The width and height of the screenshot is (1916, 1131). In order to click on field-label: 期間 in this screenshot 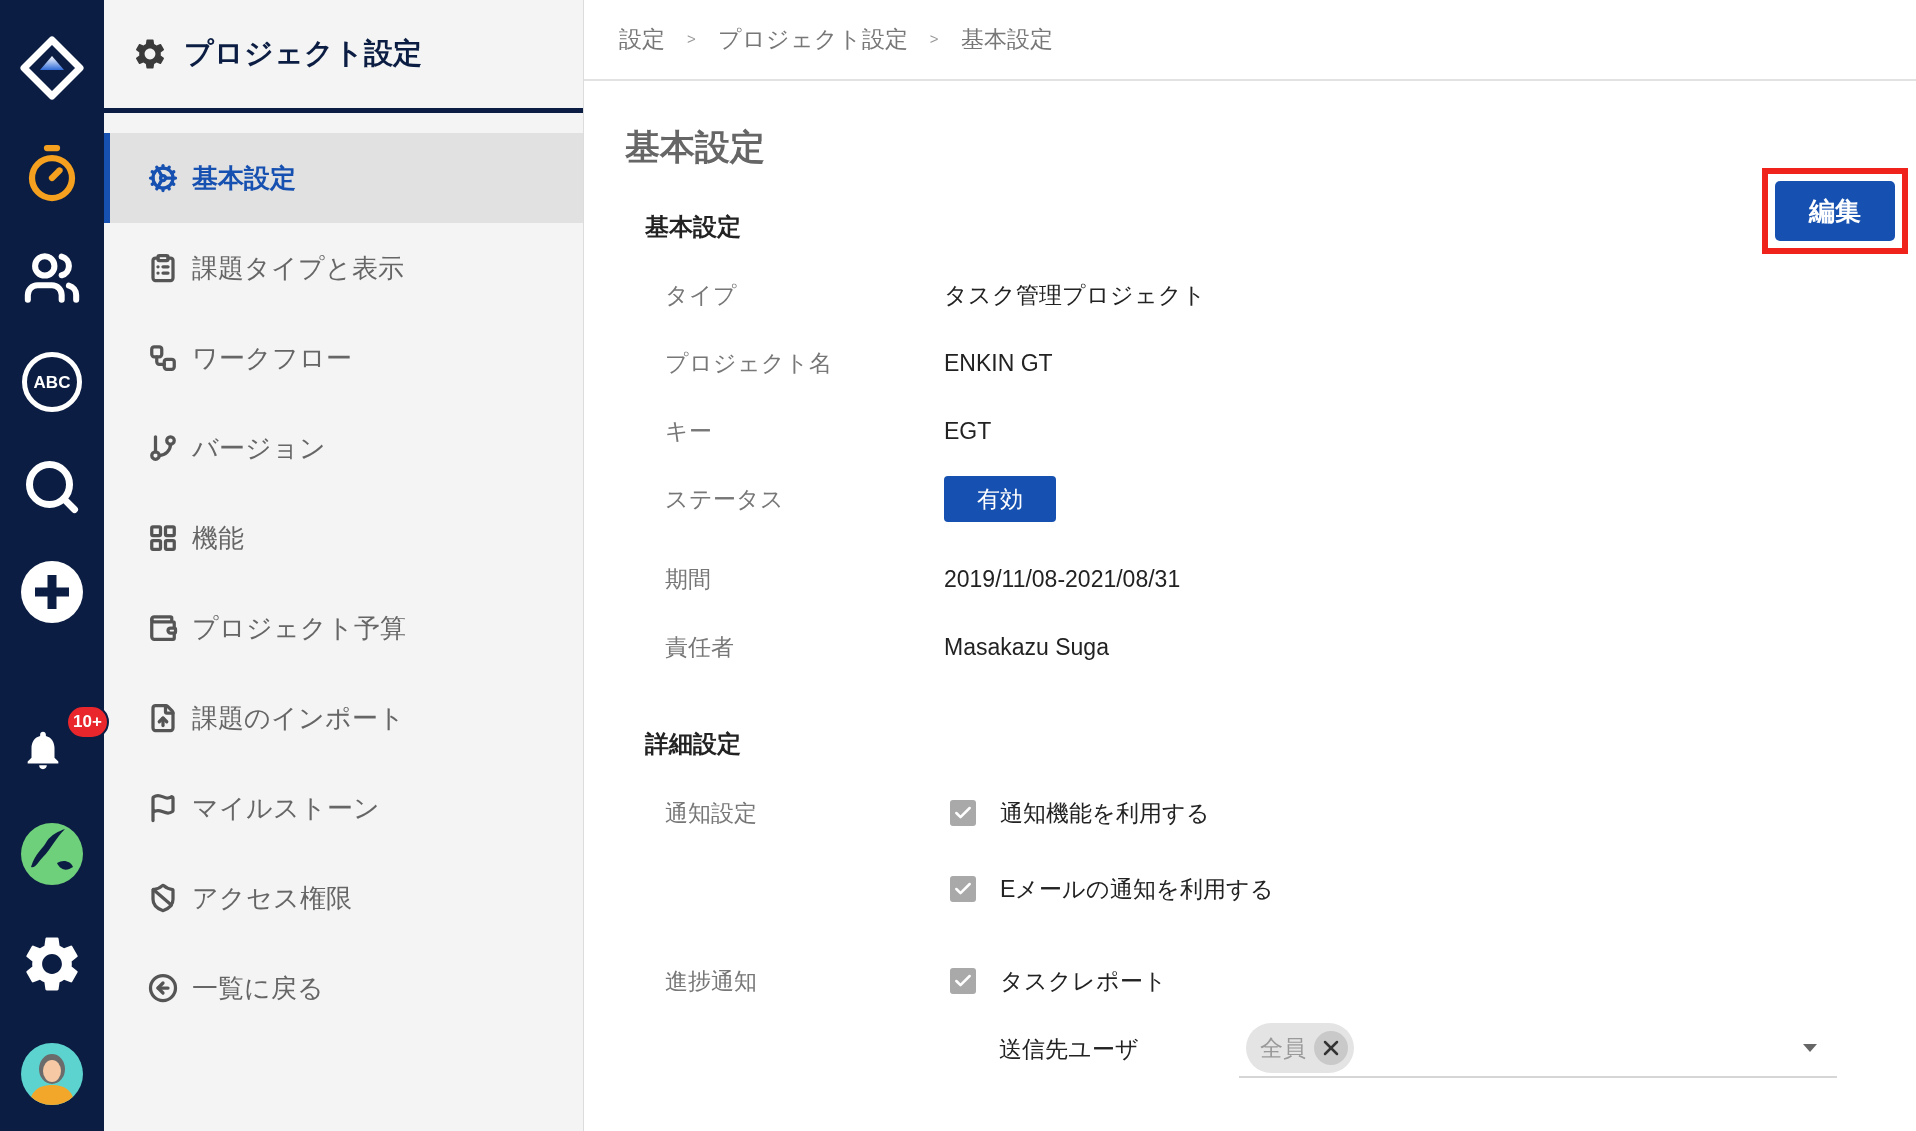, I will do `click(688, 579)`.